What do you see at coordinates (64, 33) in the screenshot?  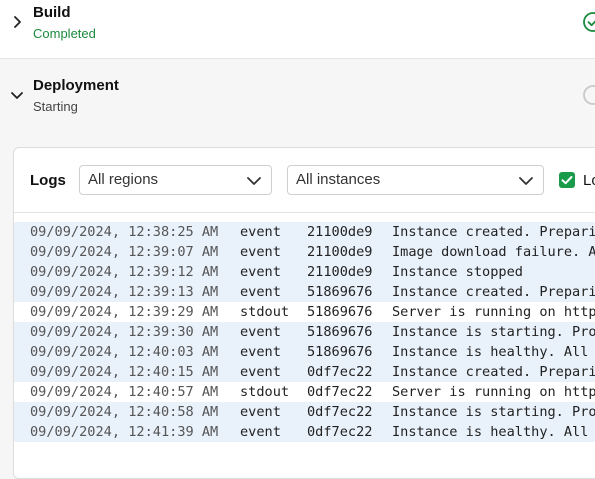 I see `build-status: Completed` at bounding box center [64, 33].